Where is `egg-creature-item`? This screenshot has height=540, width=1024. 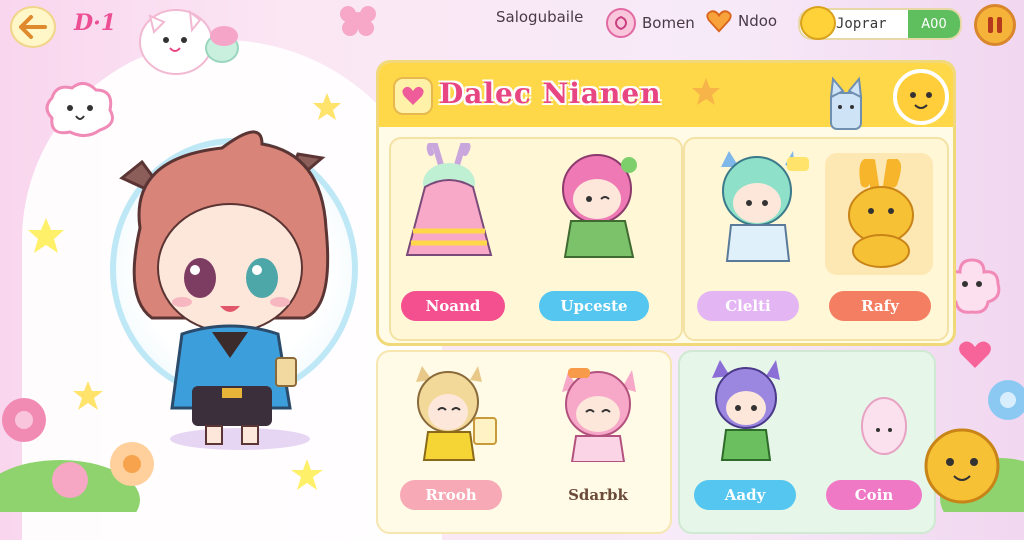
egg-creature-item is located at coordinates (883, 426).